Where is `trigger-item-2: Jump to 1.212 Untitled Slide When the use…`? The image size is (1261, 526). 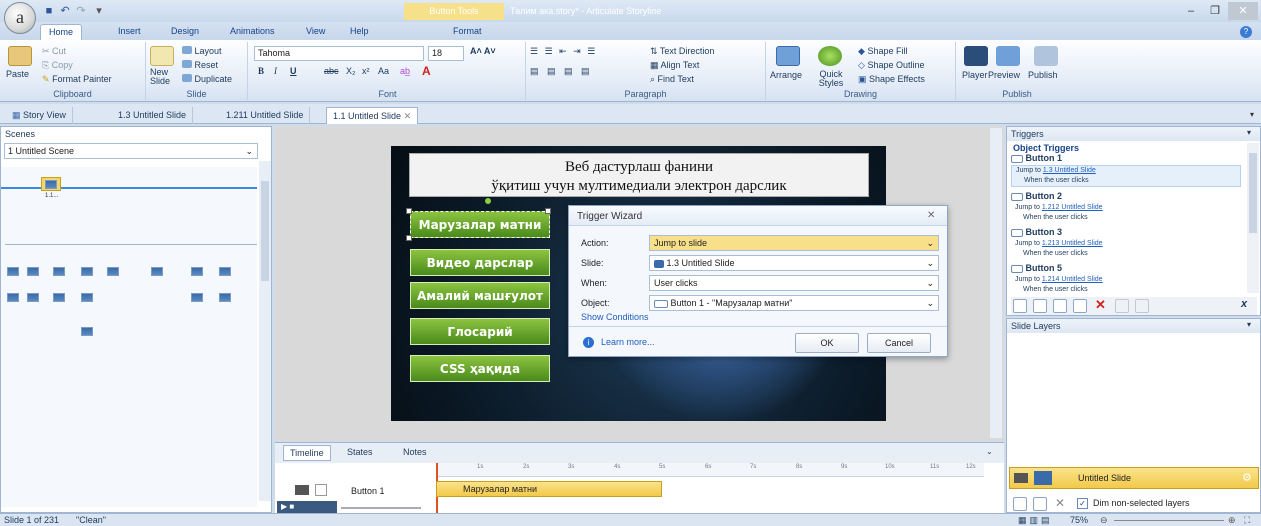
trigger-item-2: Jump to 1.212 Untitled Slide When the use… is located at coordinates (1126, 214).